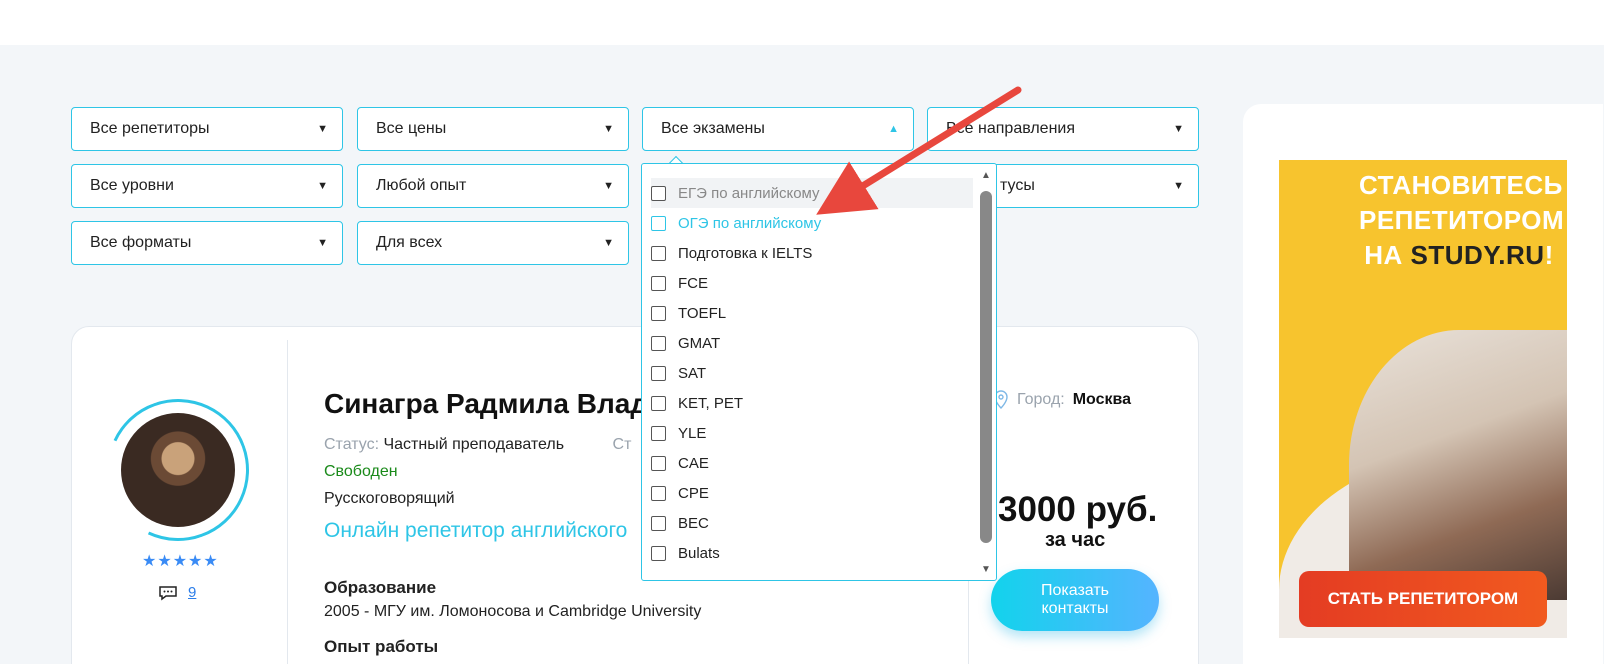 Image resolution: width=1604 pixels, height=664 pixels. I want to click on filter-levels: Все уровни ▼, so click(207, 186).